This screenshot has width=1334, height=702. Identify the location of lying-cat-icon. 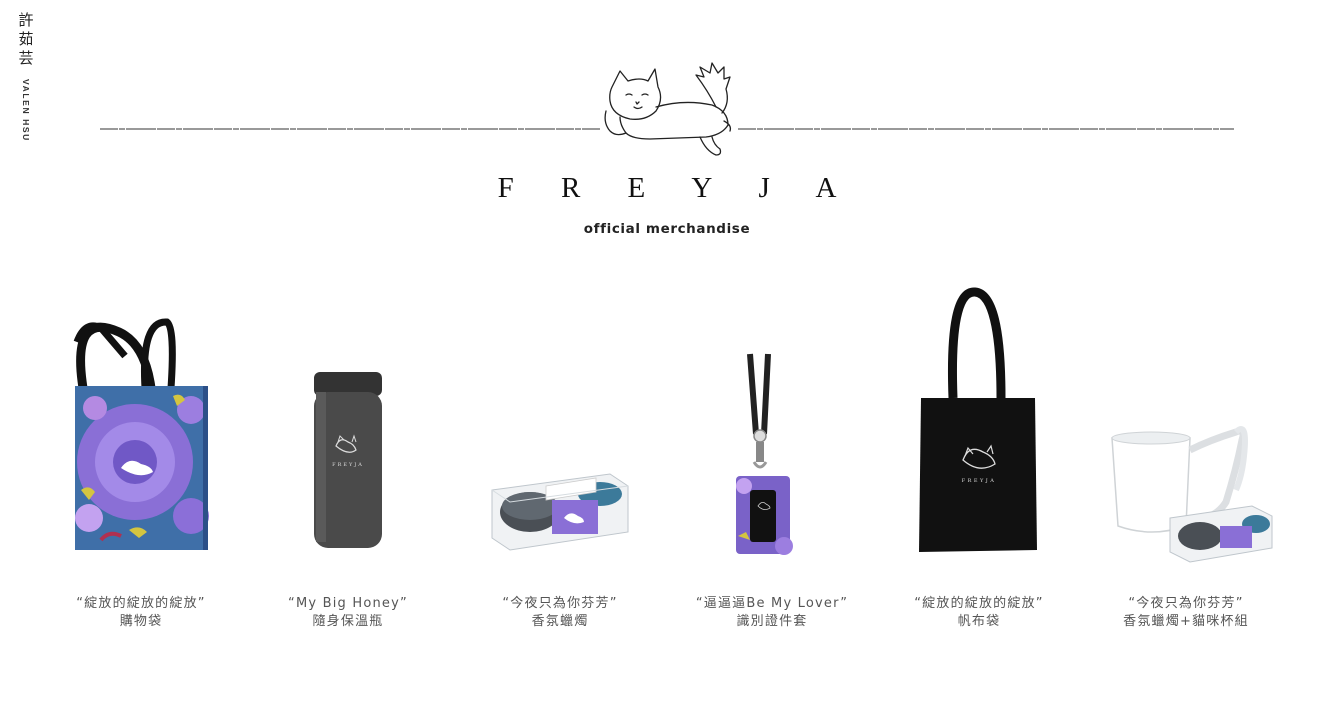
(668, 109).